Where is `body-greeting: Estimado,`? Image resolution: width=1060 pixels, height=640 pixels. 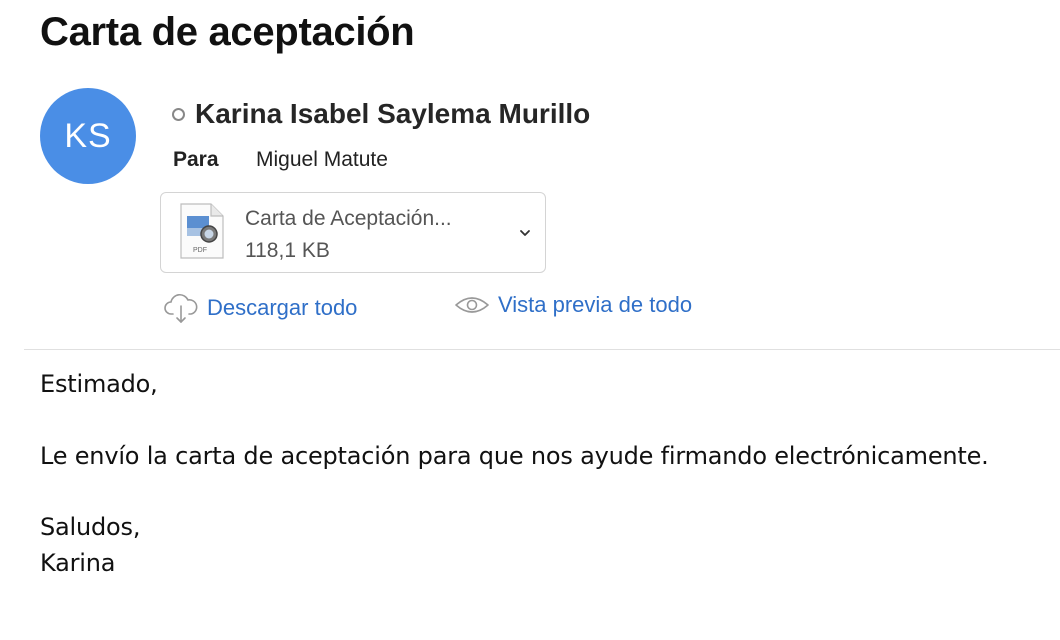 body-greeting: Estimado, is located at coordinates (99, 384).